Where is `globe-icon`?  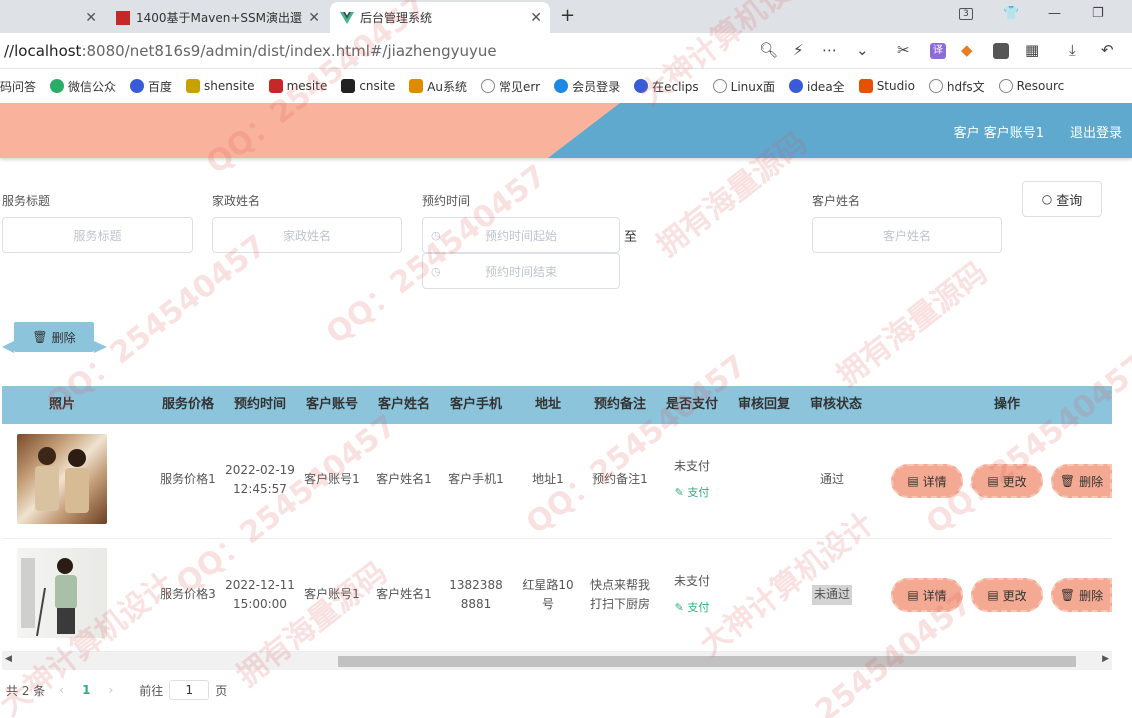 globe-icon is located at coordinates (488, 86).